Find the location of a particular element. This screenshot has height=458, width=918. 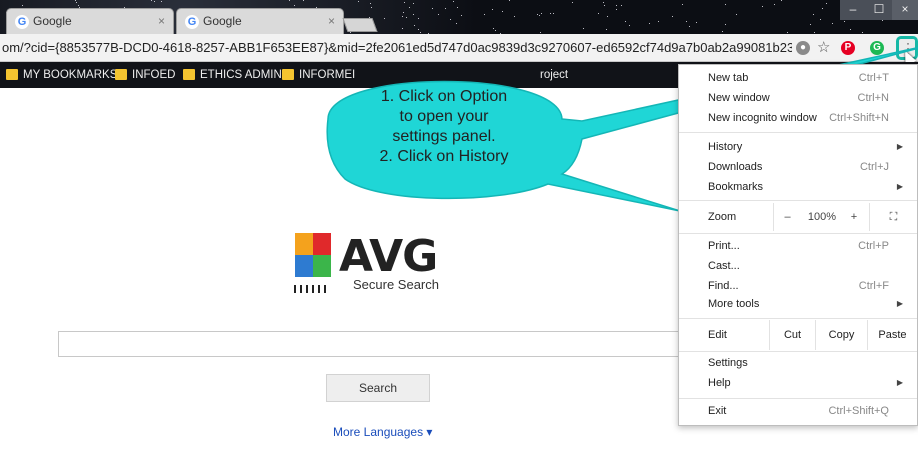

fullscreen-icon: ⛶ is located at coordinates (893, 217).